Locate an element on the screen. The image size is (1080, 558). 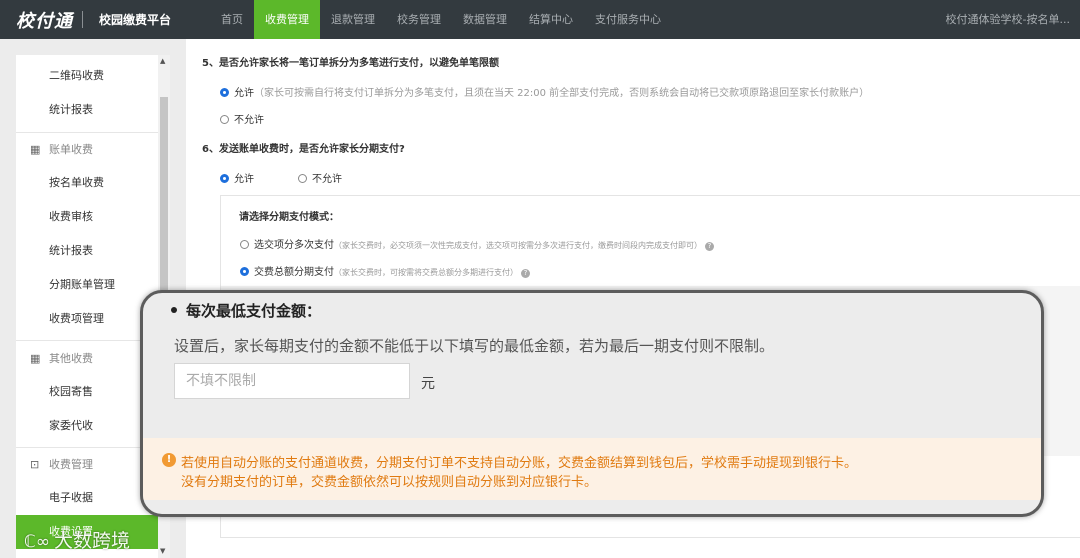
sidebar-item-list-fee: 按名单收费 is located at coordinates (87, 183).